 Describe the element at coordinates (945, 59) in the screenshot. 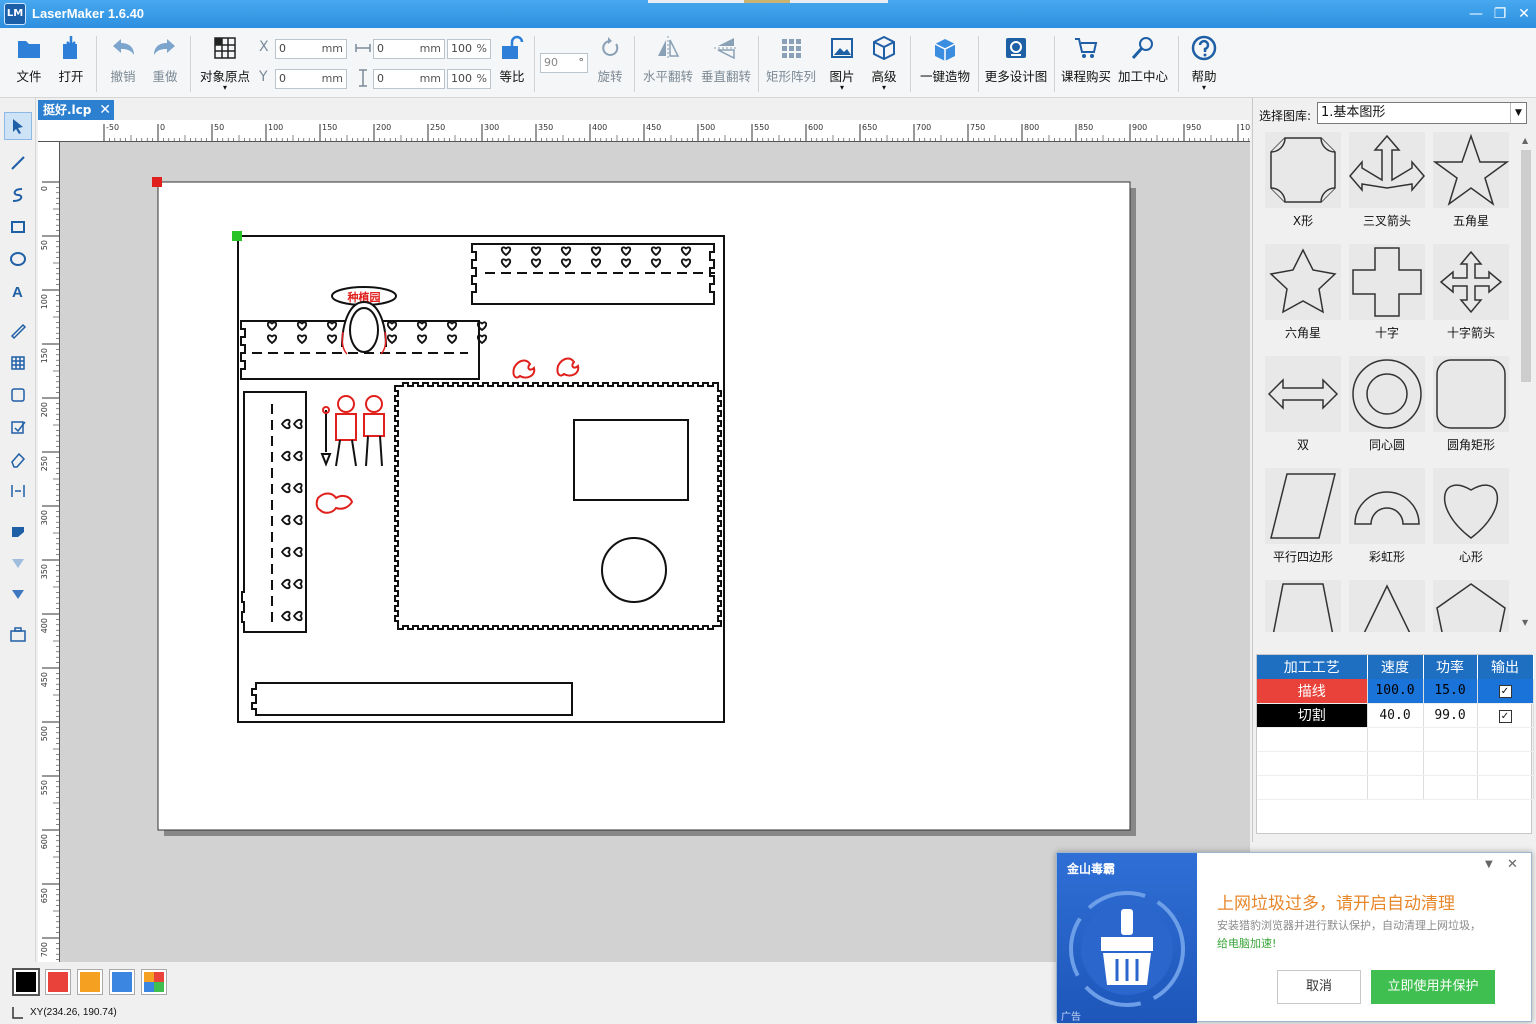

I see `one-click-button: 一键造物` at that location.